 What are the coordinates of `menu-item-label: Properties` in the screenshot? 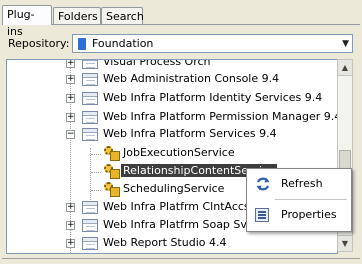 It's located at (309, 214).